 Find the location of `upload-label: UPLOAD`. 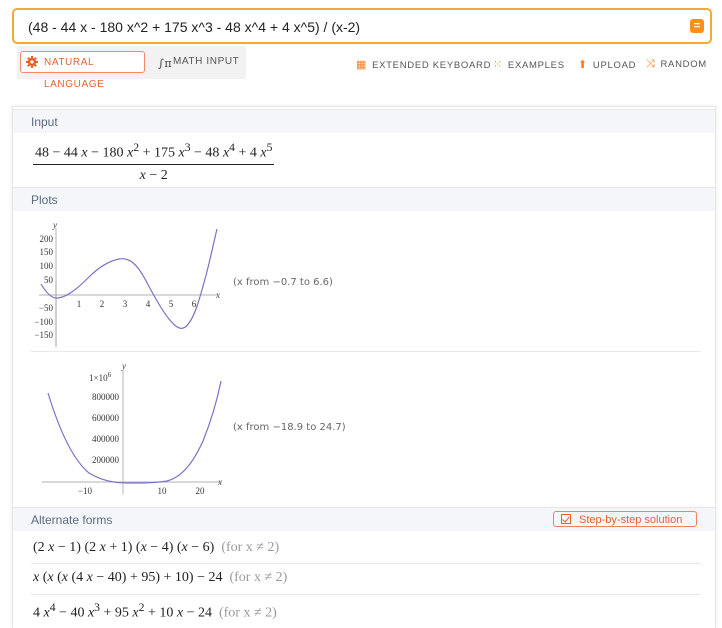

upload-label: UPLOAD is located at coordinates (614, 65).